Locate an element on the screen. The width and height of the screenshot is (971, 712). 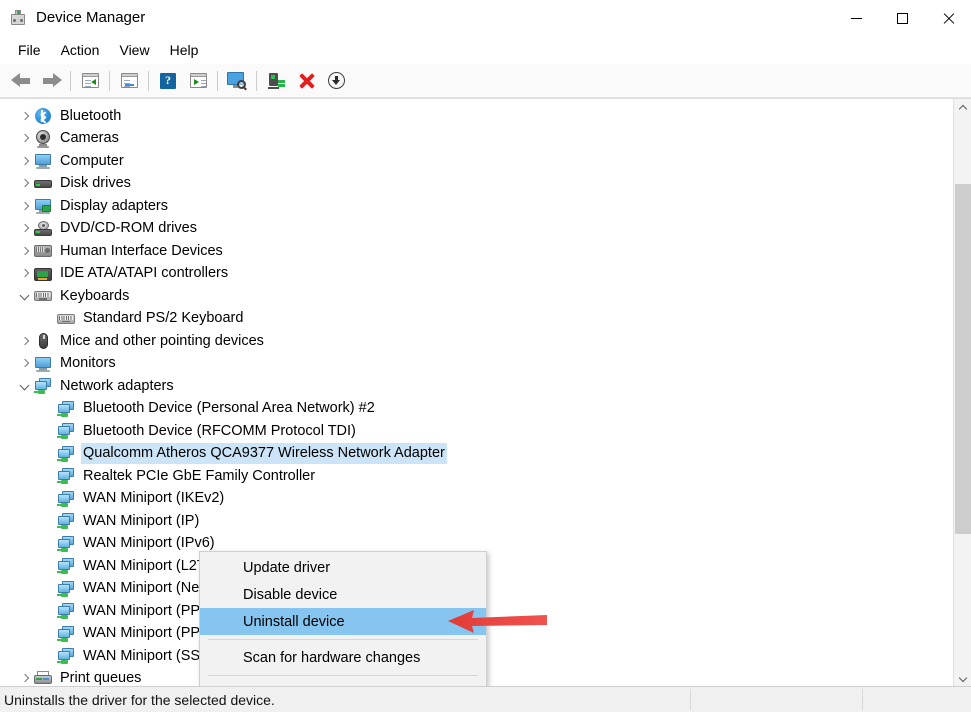
uninstall-device-icon is located at coordinates (306, 80).